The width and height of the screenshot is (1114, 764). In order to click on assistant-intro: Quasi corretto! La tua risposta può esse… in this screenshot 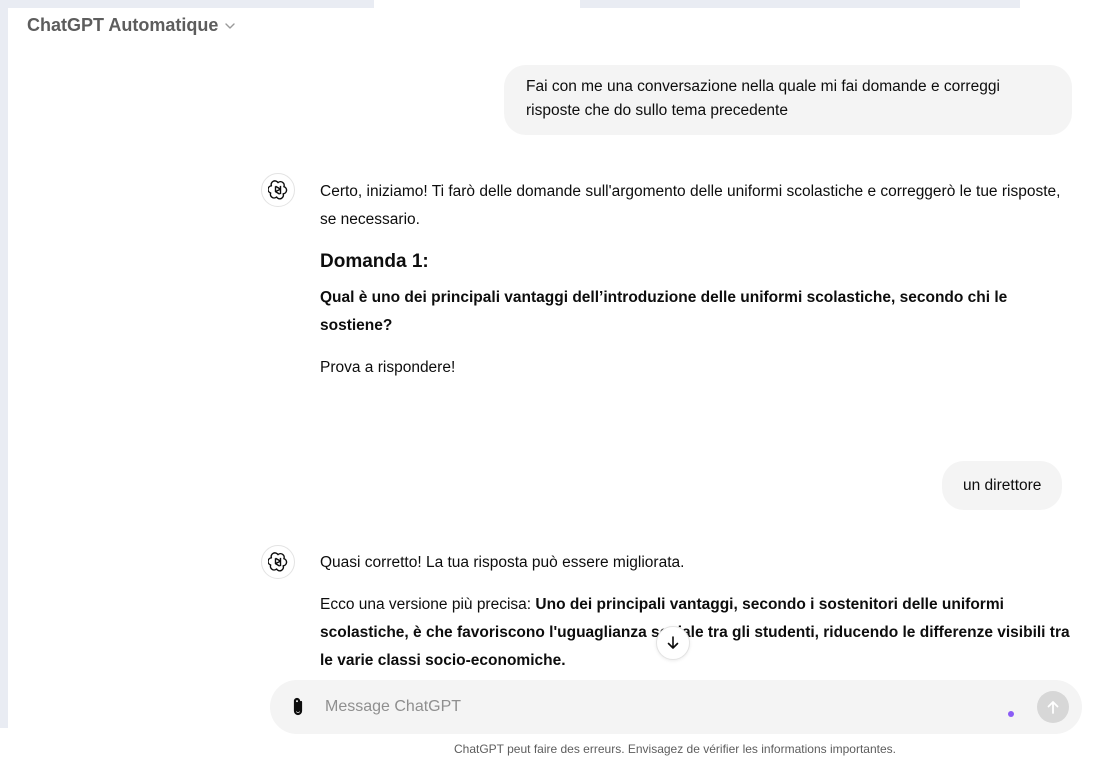, I will do `click(502, 562)`.